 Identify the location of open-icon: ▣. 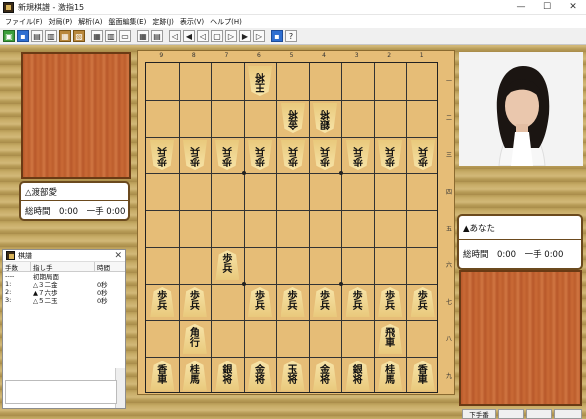
(9, 36).